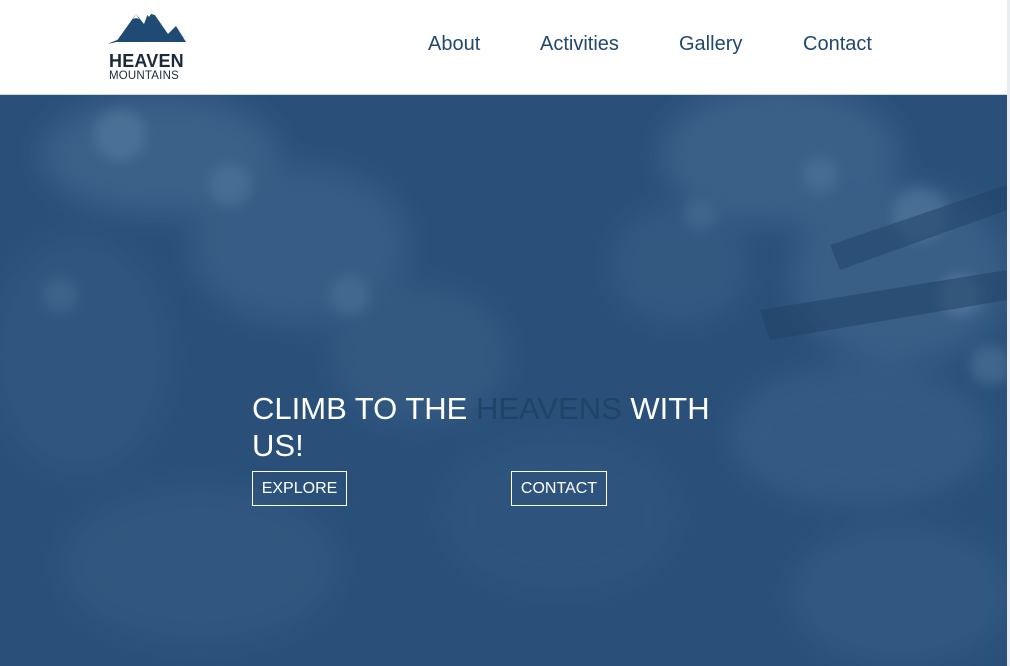 This screenshot has width=1010, height=666. What do you see at coordinates (144, 76) in the screenshot?
I see `brand-name-line2: MOUNTAINS` at bounding box center [144, 76].